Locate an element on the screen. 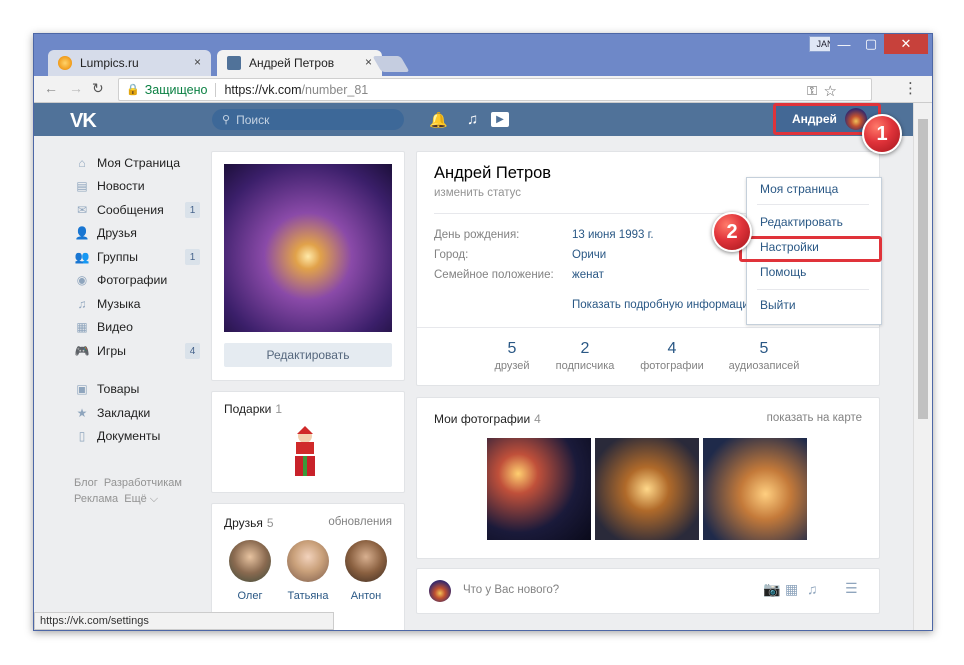  info-value: Оричи is located at coordinates (589, 255).